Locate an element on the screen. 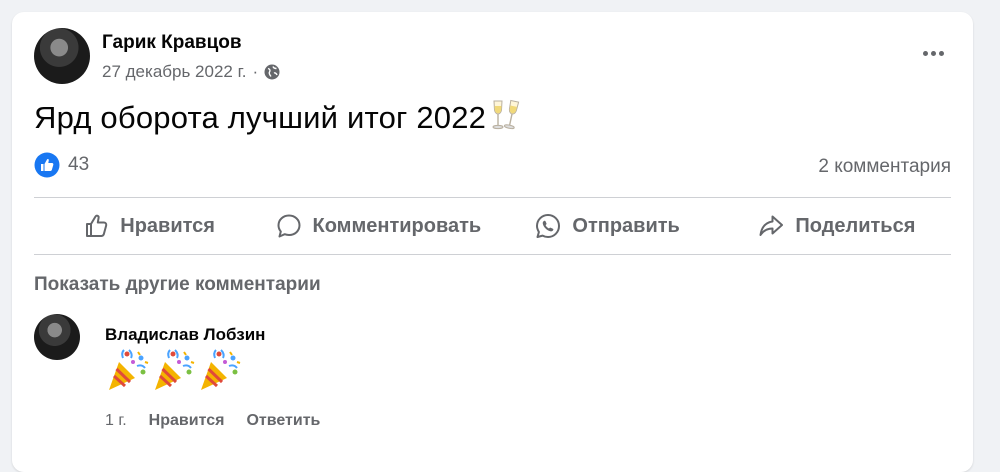  likes-count: 43 is located at coordinates (79, 164).